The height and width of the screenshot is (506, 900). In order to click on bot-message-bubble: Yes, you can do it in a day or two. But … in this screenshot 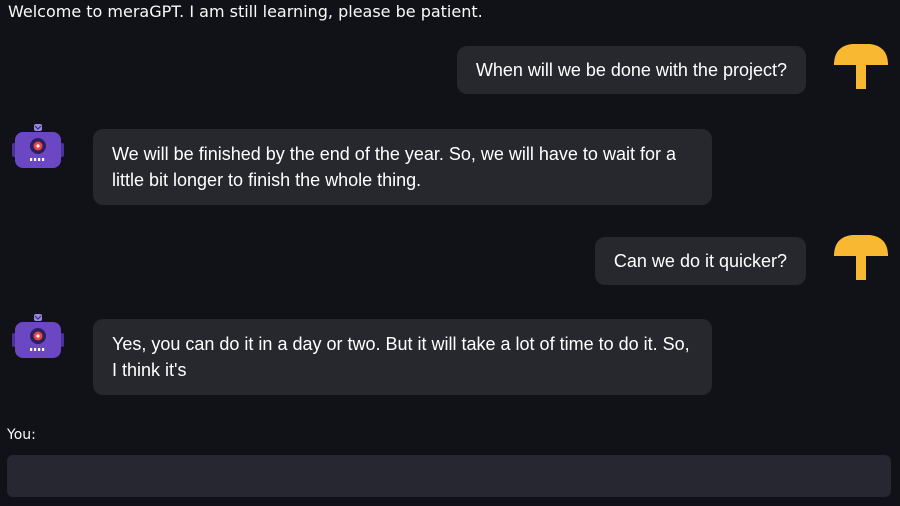, I will do `click(402, 357)`.